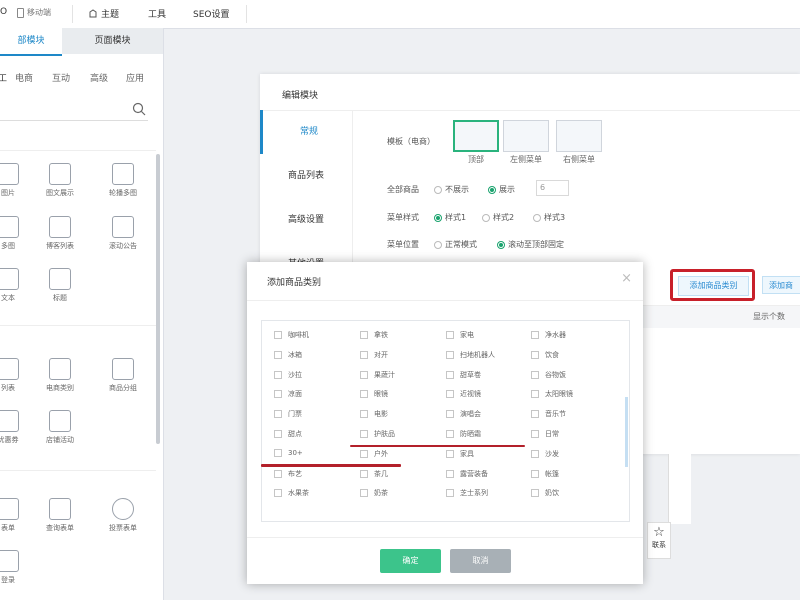  What do you see at coordinates (548, 335) in the screenshot?
I see `category-checkbox: 净水器` at bounding box center [548, 335].